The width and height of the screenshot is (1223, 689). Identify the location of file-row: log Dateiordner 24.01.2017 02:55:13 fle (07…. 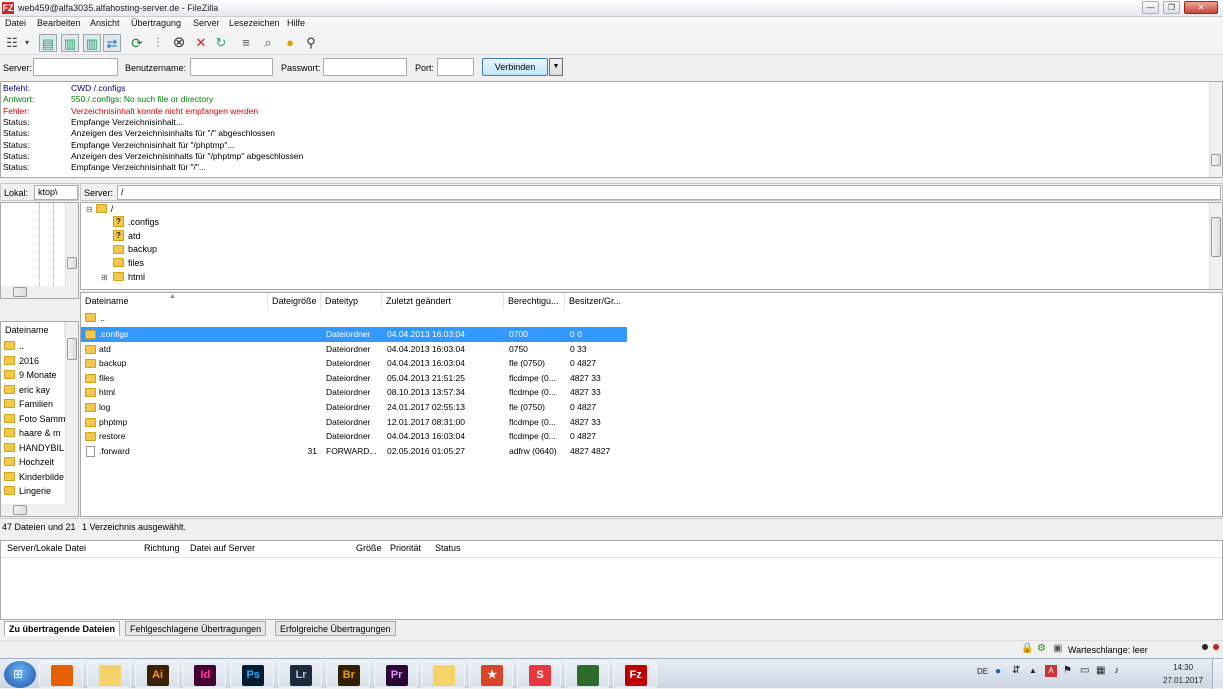
(354, 407).